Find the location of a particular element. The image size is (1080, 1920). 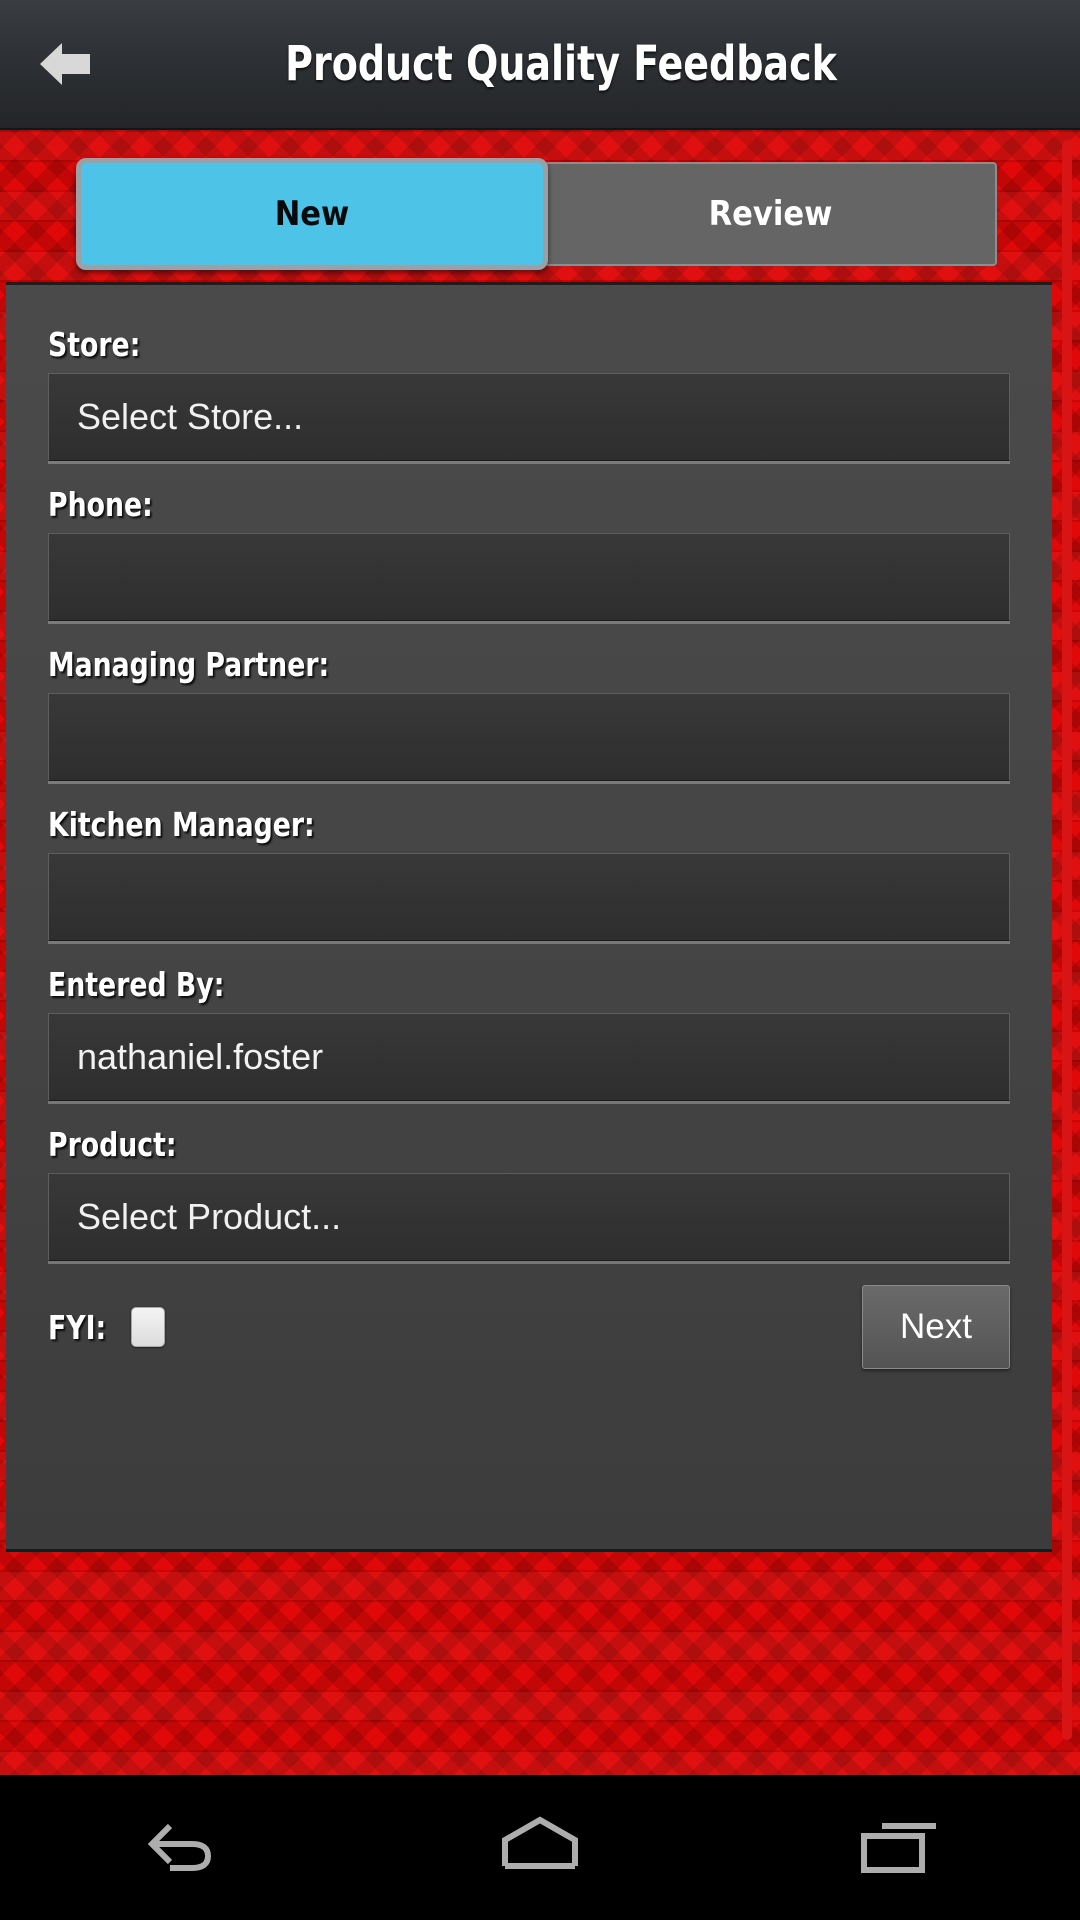

label-kitchen-manager: Kitchen Manager: is located at coordinates (181, 824).